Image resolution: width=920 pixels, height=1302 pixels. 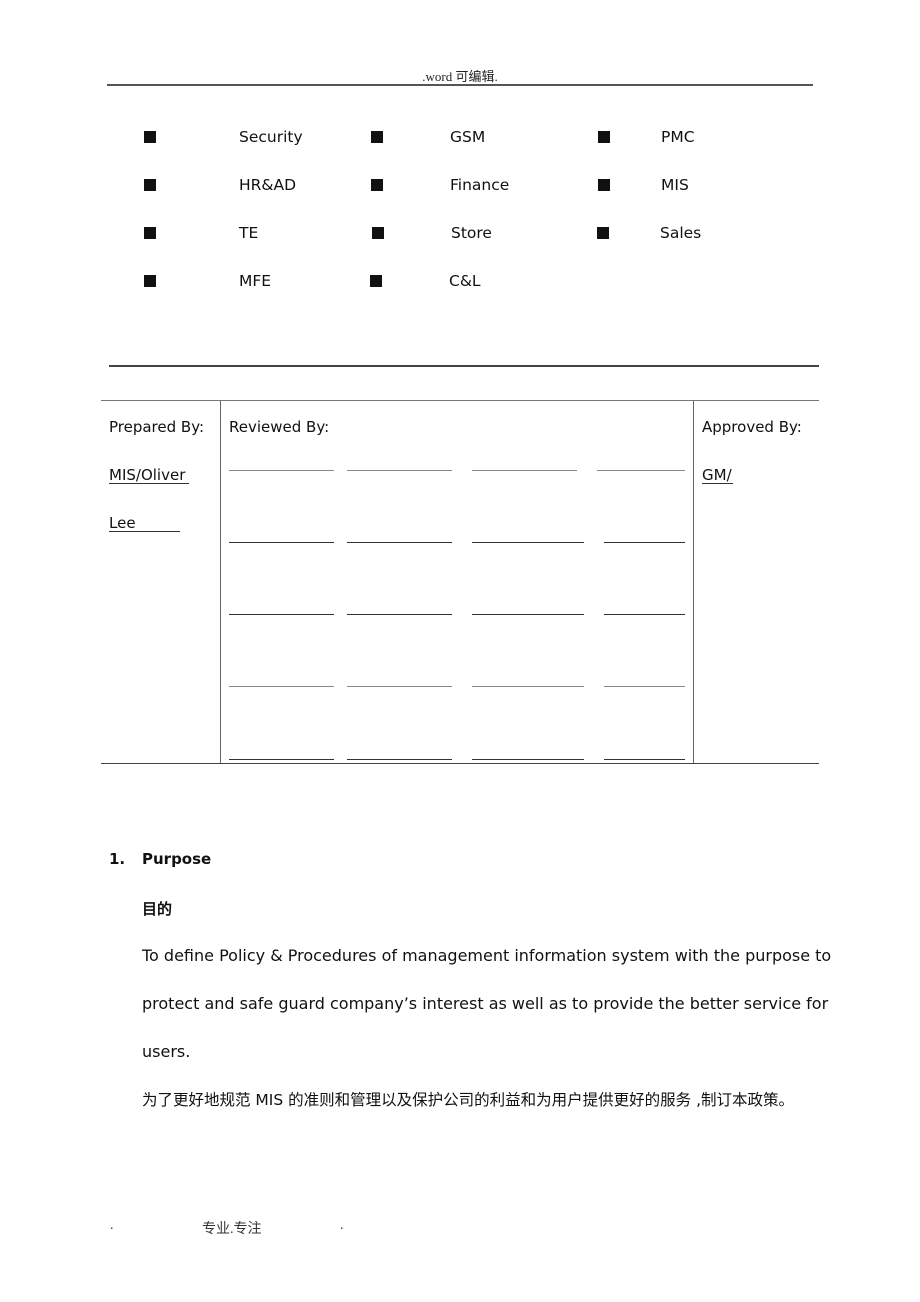 What do you see at coordinates (268, 185) in the screenshot?
I see `distribution-item: HR&AD` at bounding box center [268, 185].